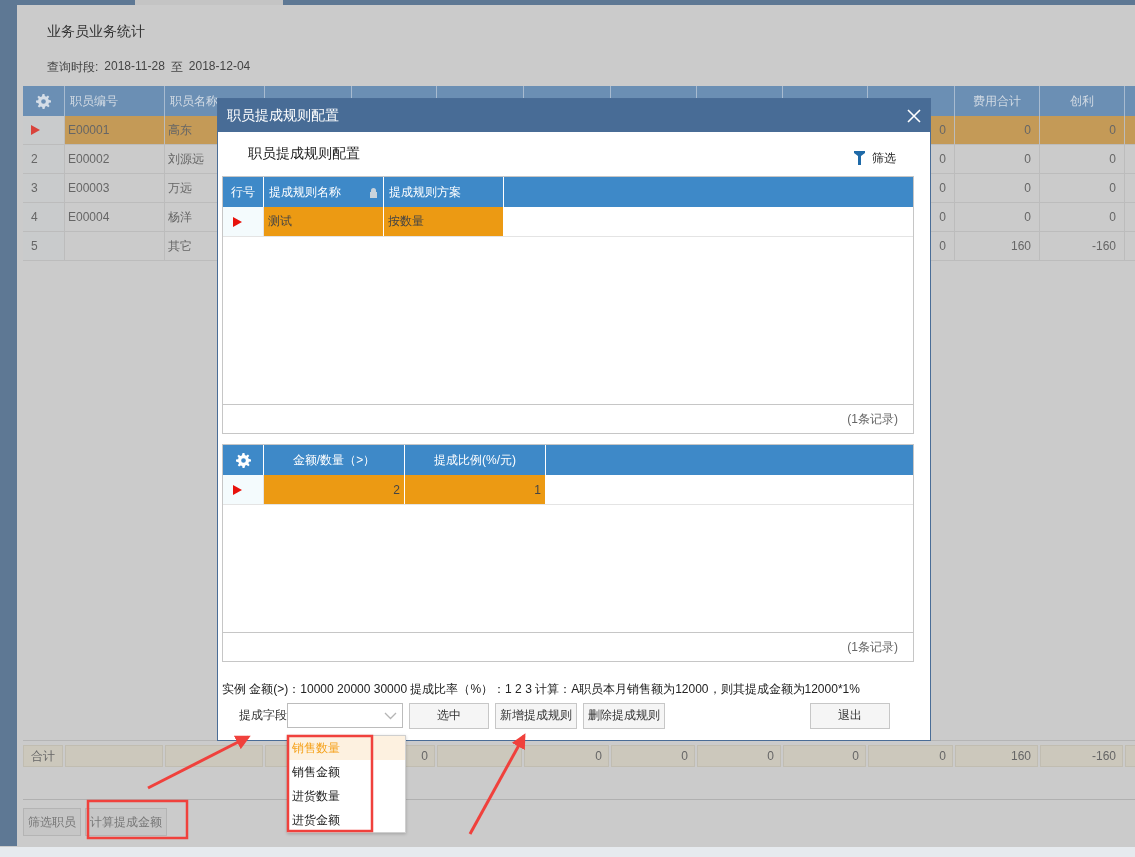 The width and height of the screenshot is (1135, 857). I want to click on total-cell: -160, so click(1081, 756).